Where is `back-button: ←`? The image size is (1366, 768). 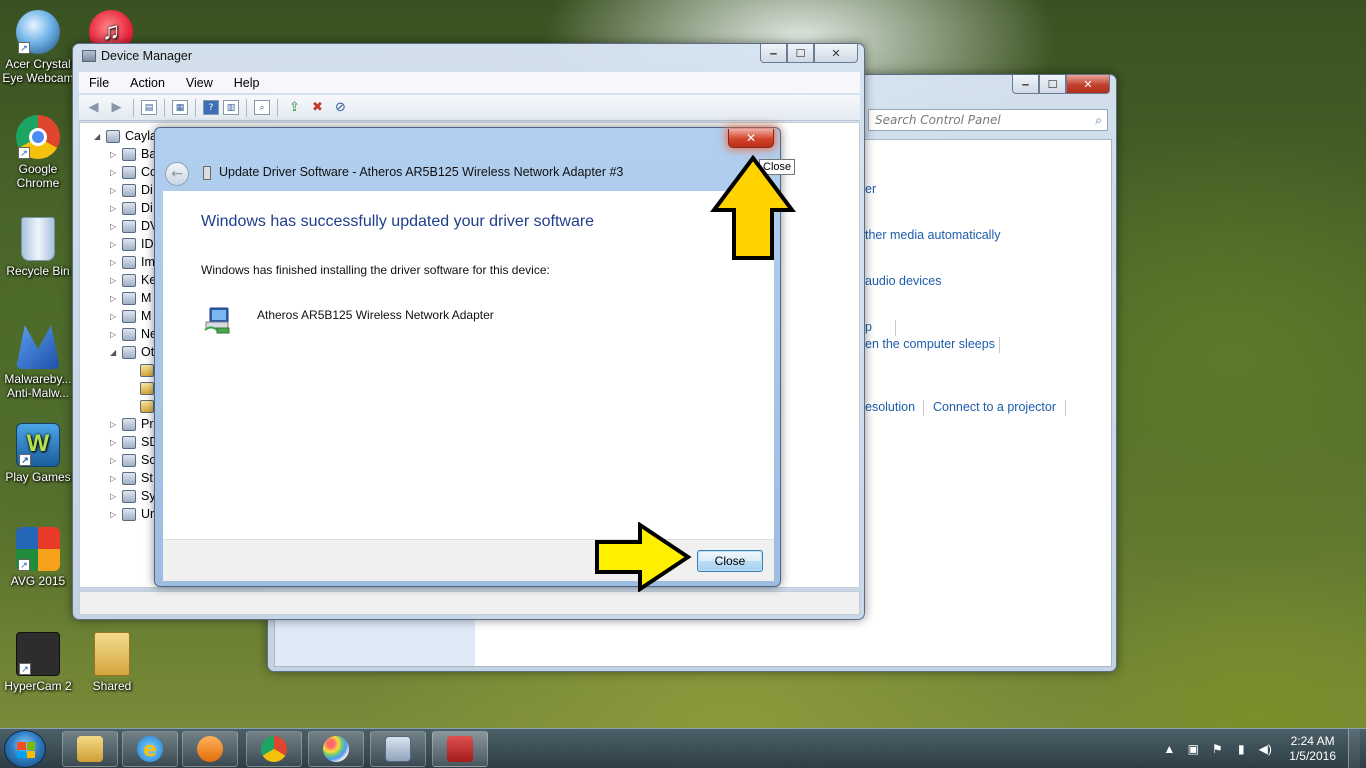 back-button: ← is located at coordinates (177, 174).